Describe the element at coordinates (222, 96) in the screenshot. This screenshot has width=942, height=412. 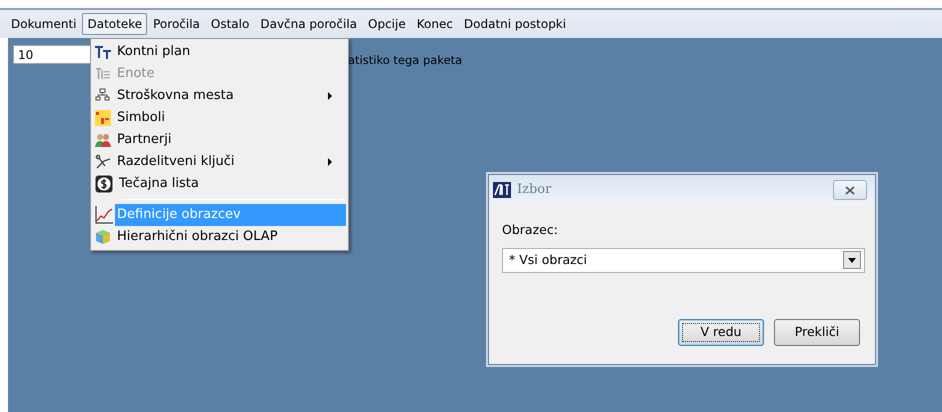
I see `menu-item: Stroškovna mesta` at that location.